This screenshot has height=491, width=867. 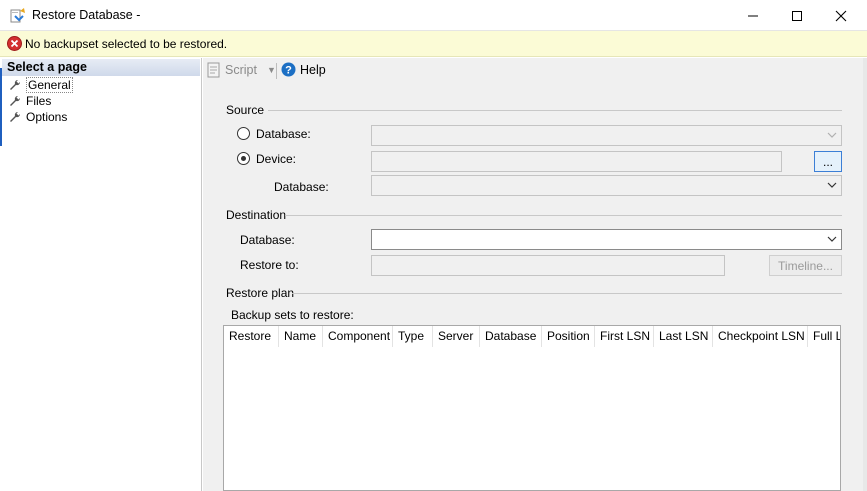 I want to click on column-header-type: Type, so click(x=413, y=336).